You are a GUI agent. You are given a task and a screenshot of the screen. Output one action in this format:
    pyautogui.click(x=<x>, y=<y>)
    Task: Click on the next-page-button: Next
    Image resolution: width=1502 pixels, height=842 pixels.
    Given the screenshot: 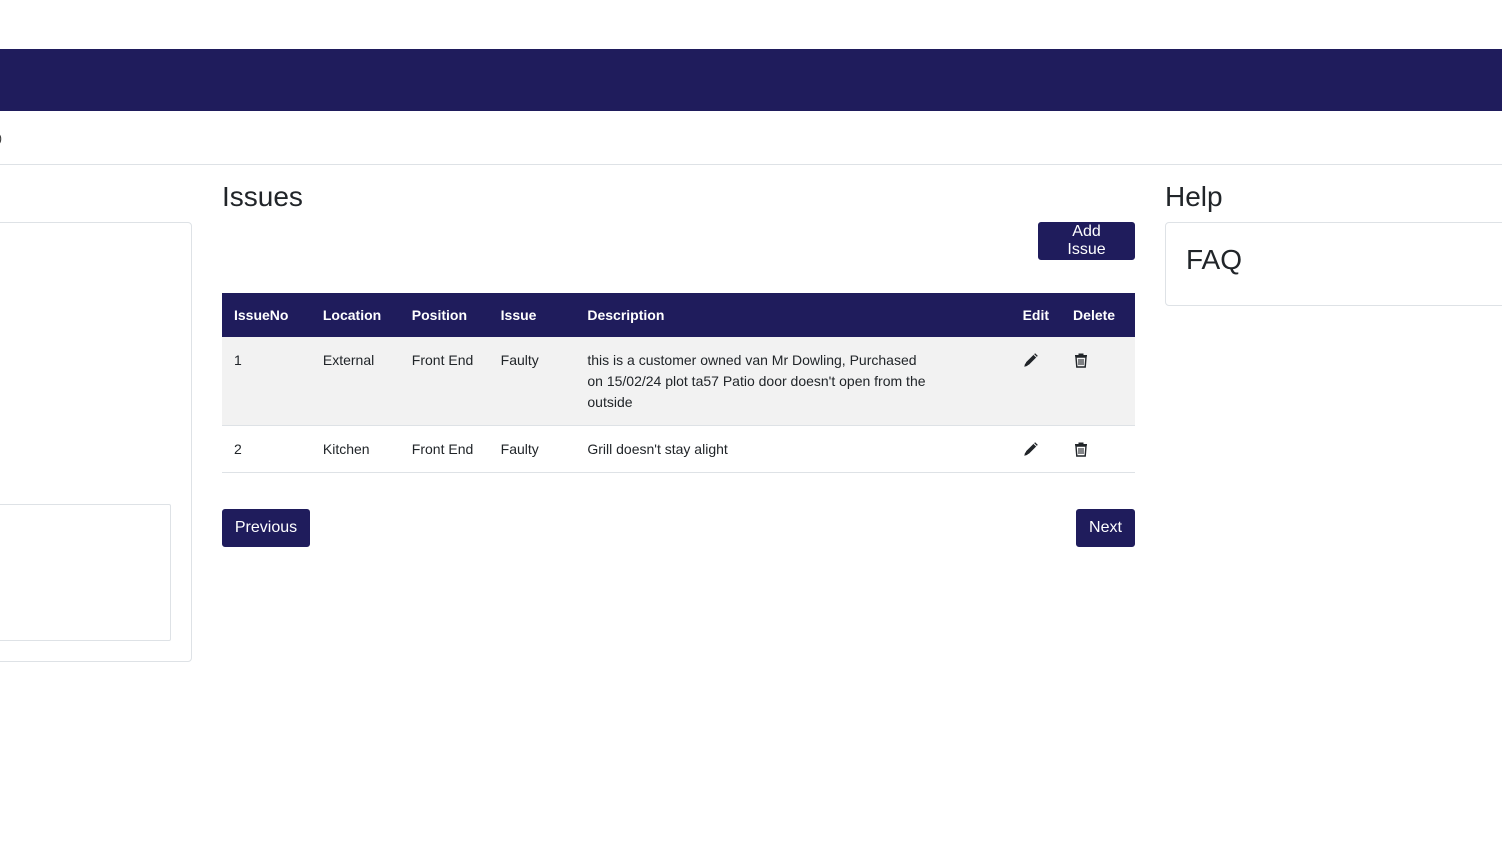 What is the action you would take?
    pyautogui.click(x=1105, y=528)
    